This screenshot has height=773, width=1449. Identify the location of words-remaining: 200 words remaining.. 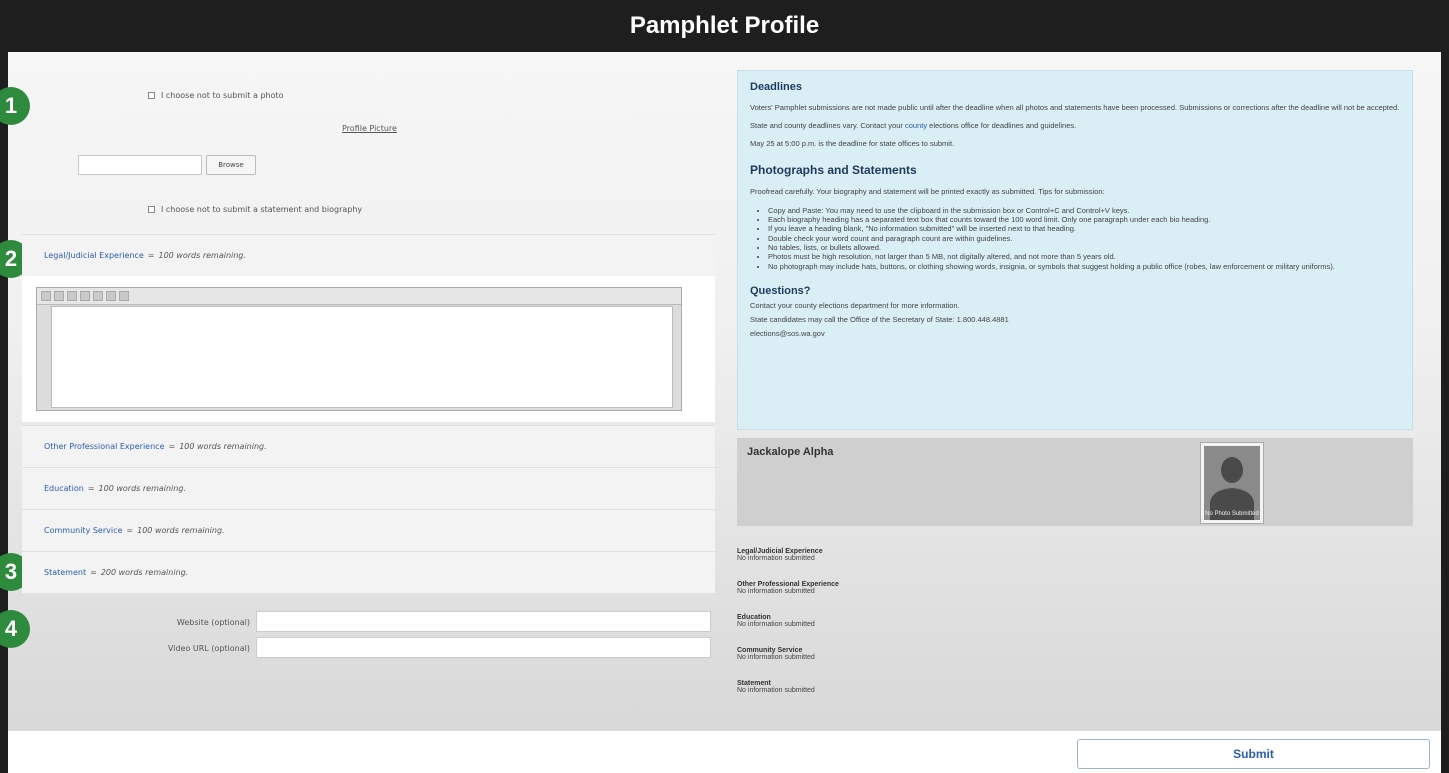
(144, 572).